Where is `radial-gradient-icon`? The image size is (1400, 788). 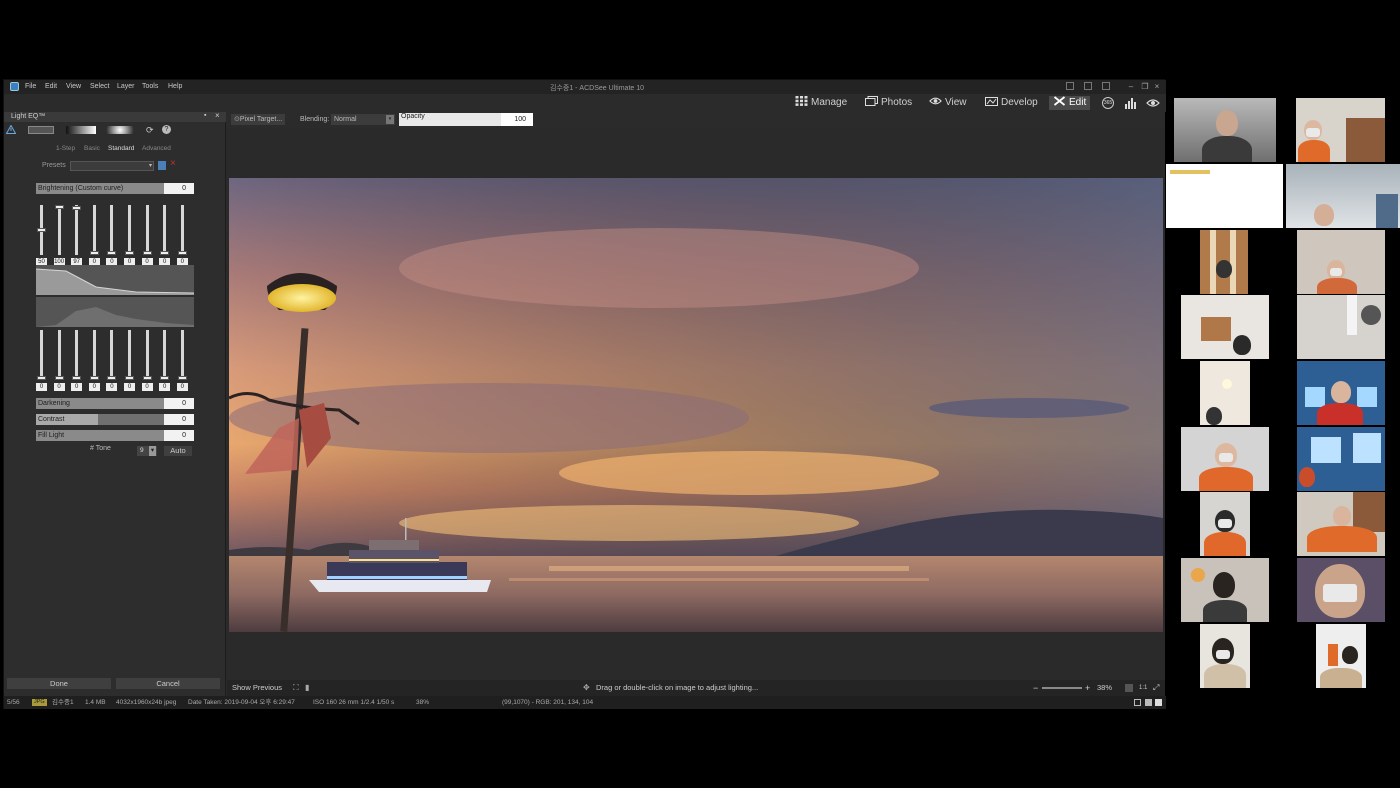 radial-gradient-icon is located at coordinates (120, 130).